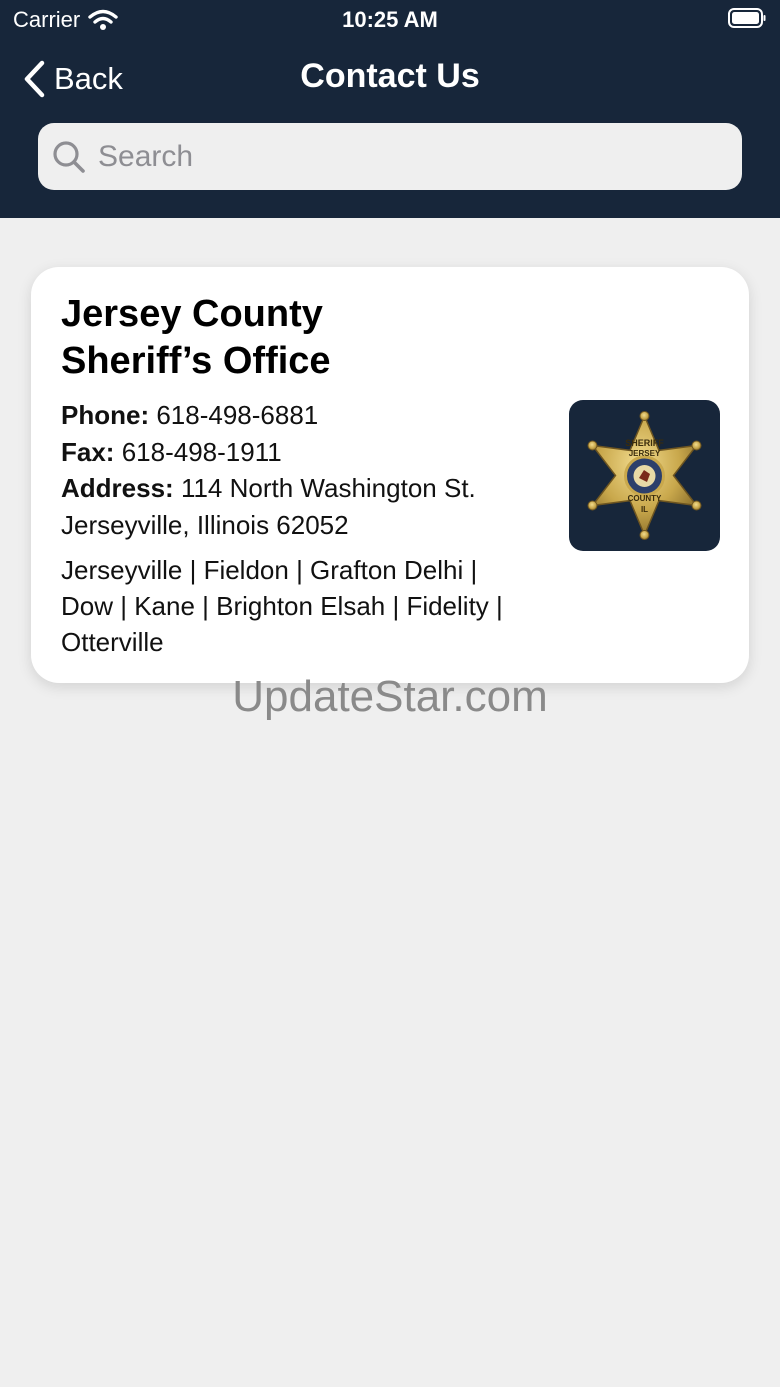 The height and width of the screenshot is (1387, 780). I want to click on battery-icon, so click(747, 18).